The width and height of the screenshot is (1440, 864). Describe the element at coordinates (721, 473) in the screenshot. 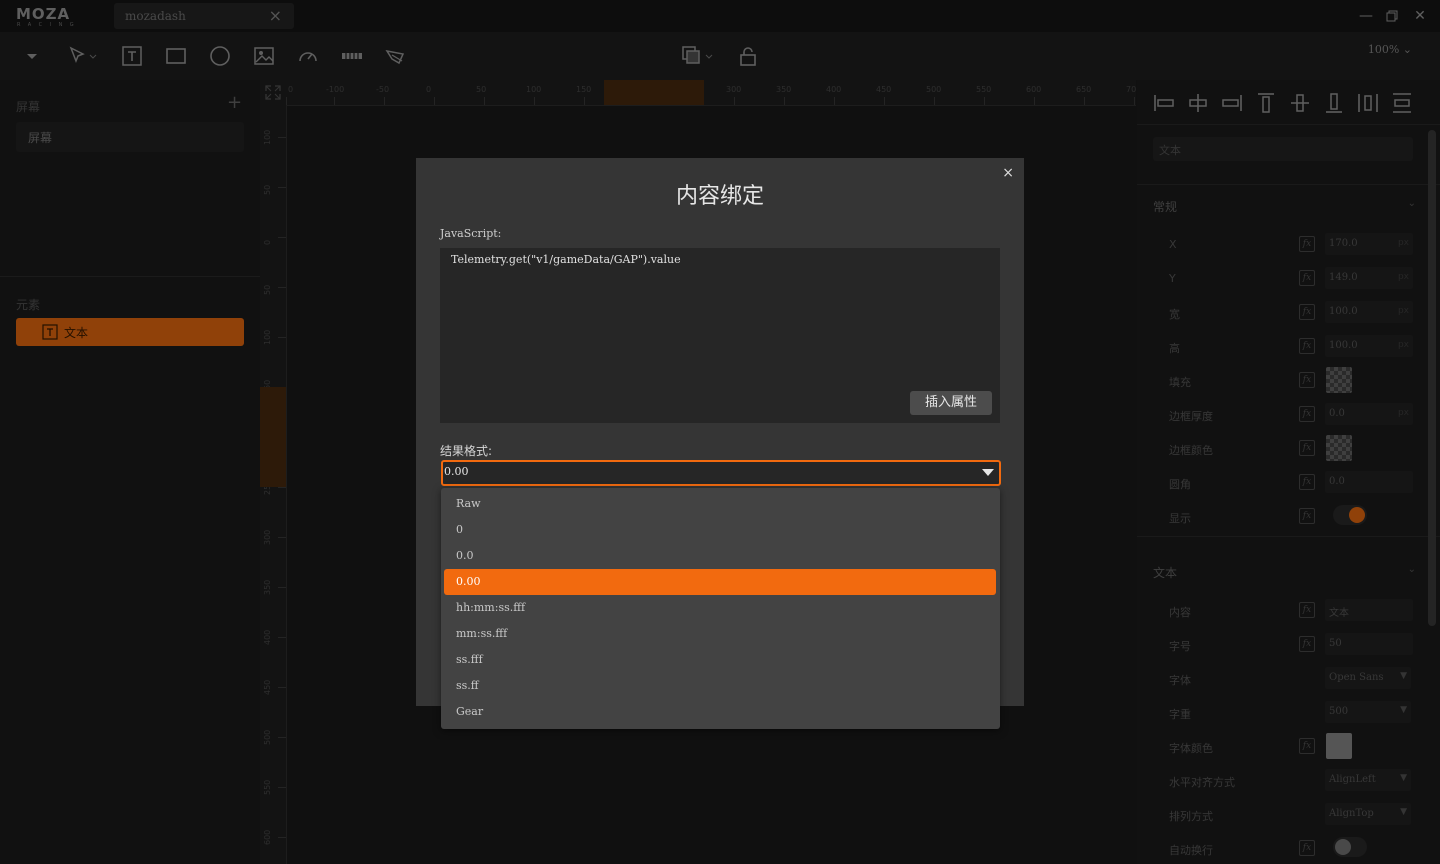

I see `result-format-select: 0.00` at that location.